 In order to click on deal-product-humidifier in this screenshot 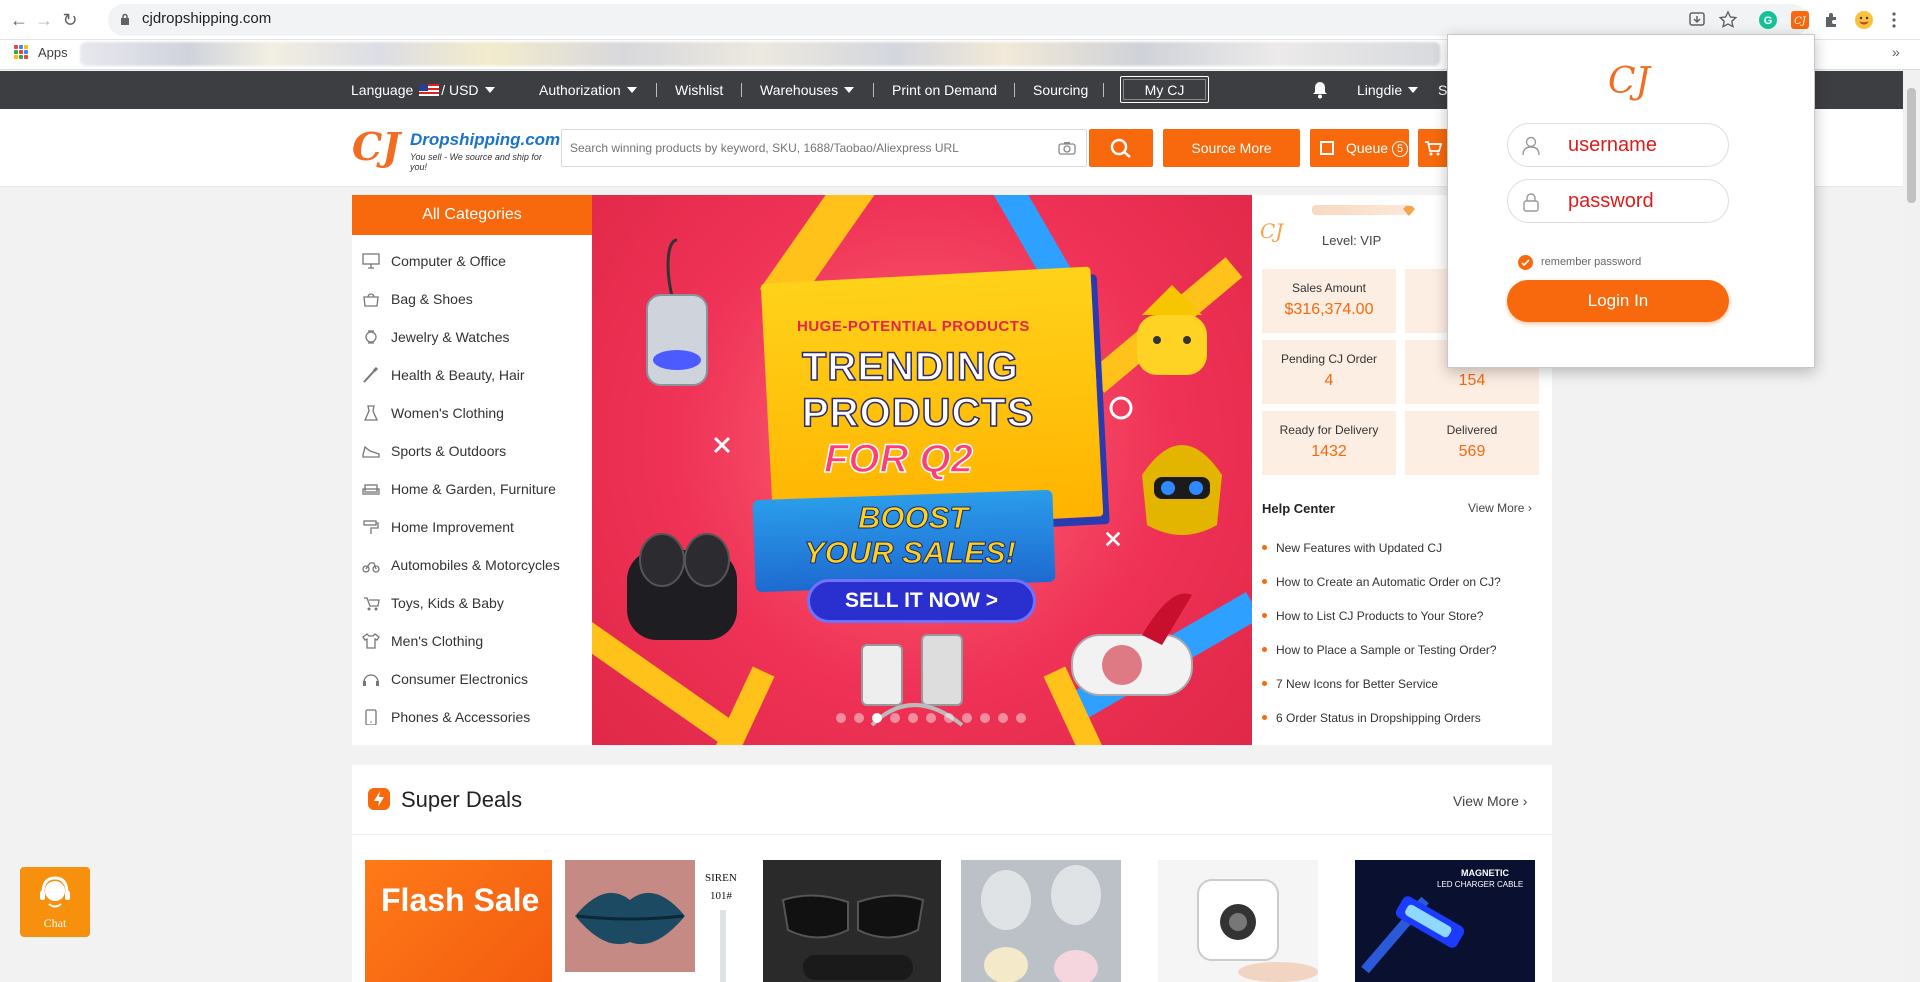, I will do `click(1041, 921)`.